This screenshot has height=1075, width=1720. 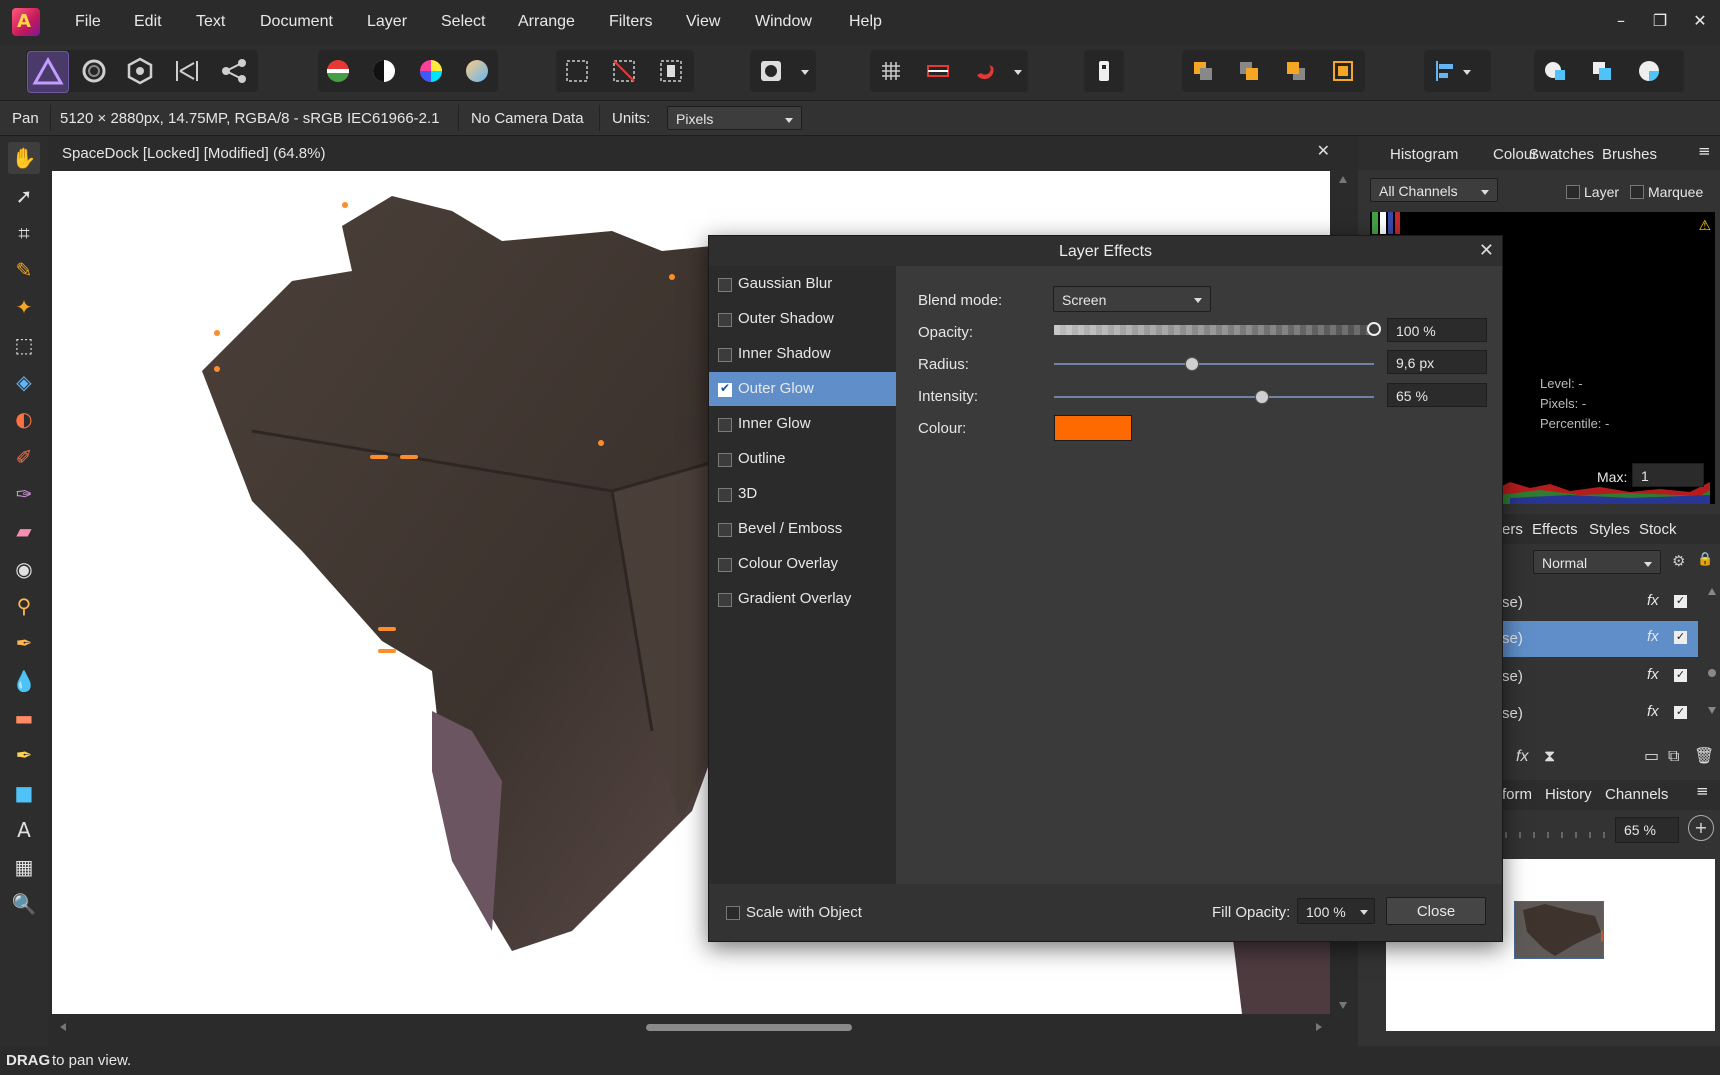 What do you see at coordinates (1105, 251) in the screenshot?
I see `dialog-titlebar: Layer Effects ✕` at bounding box center [1105, 251].